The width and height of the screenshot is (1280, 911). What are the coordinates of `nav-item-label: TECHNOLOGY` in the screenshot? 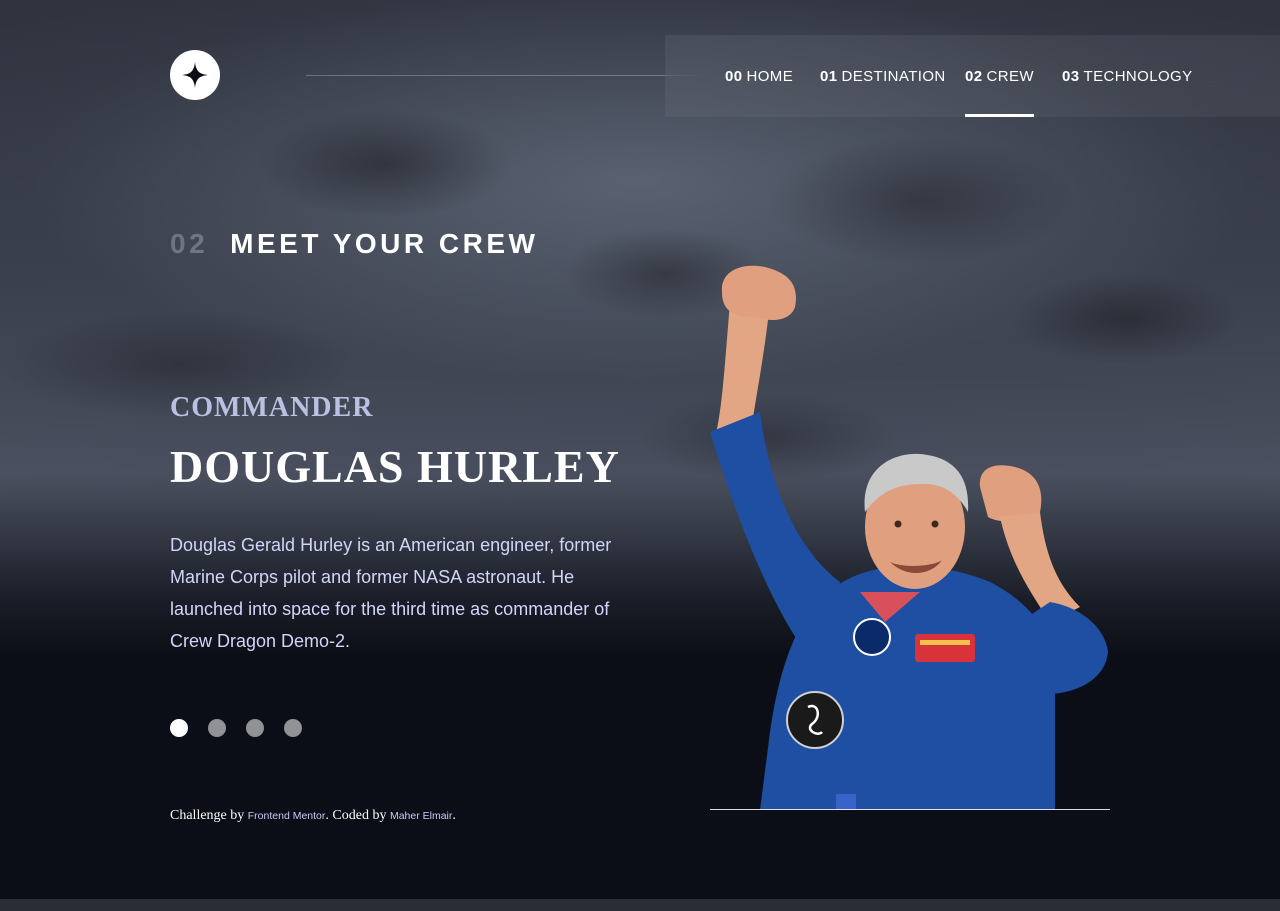 It's located at (1138, 76).